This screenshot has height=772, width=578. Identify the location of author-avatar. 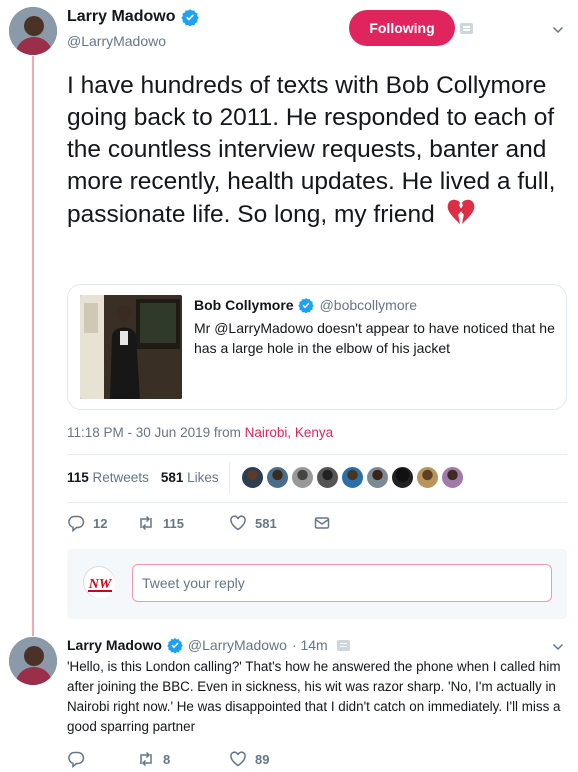
(33, 31).